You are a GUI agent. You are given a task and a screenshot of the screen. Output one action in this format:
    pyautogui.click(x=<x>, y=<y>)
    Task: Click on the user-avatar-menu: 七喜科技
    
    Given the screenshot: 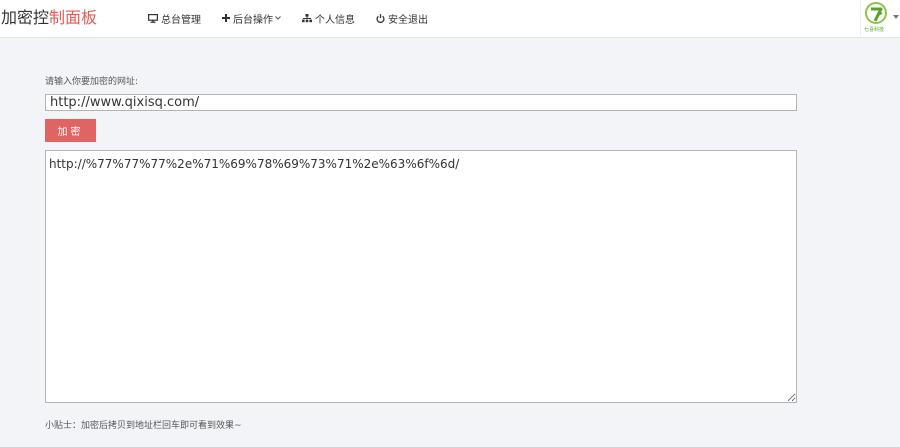 What is the action you would take?
    pyautogui.click(x=880, y=18)
    